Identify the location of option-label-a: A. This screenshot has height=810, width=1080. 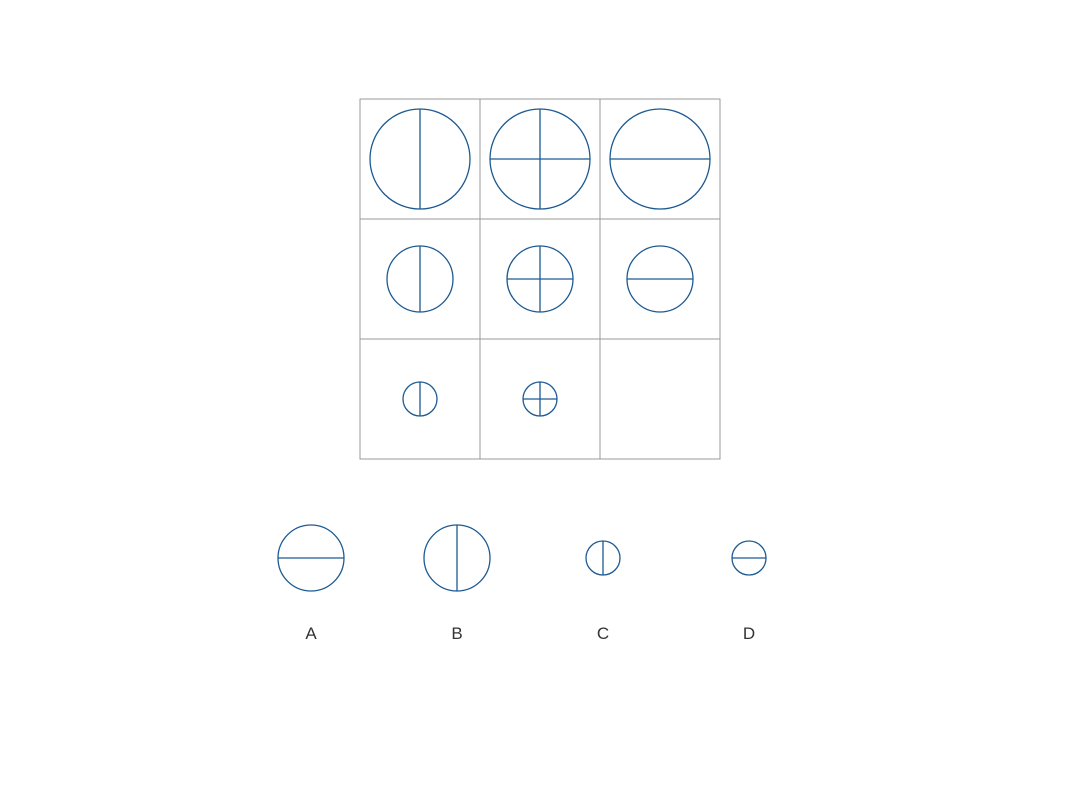
(311, 634).